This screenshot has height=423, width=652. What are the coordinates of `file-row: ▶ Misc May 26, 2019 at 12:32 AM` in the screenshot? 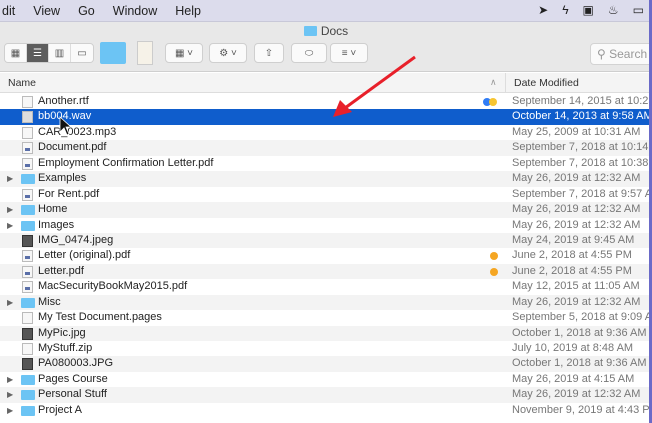 It's located at (326, 302).